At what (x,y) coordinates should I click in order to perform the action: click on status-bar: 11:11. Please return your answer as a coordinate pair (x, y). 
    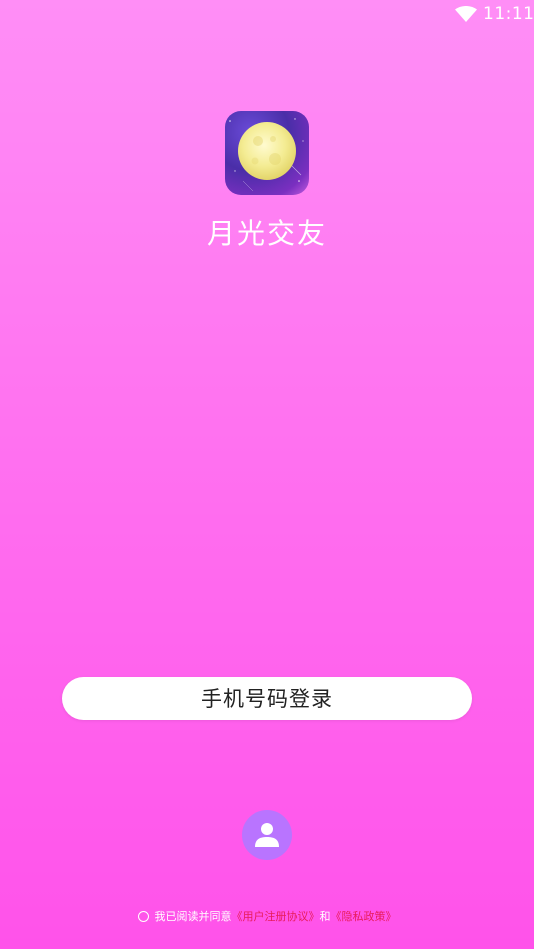
    Looking at the image, I should click on (267, 14).